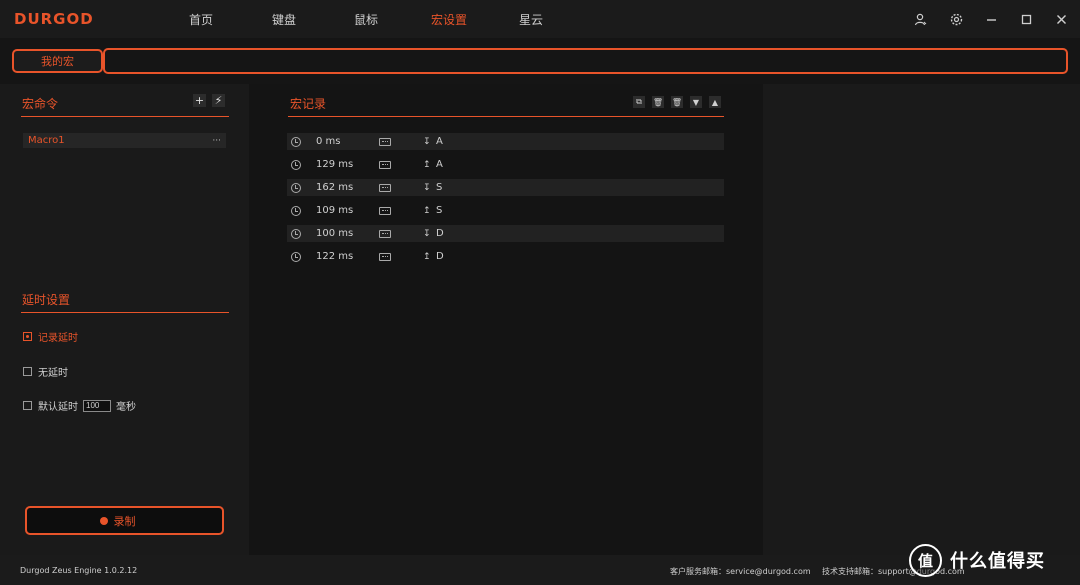 This screenshot has width=1080, height=585. I want to click on add-macro-button: +, so click(199, 100).